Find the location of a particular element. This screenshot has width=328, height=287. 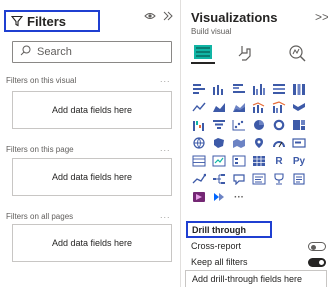

100-percent-bar-chart-icon is located at coordinates (279, 89).